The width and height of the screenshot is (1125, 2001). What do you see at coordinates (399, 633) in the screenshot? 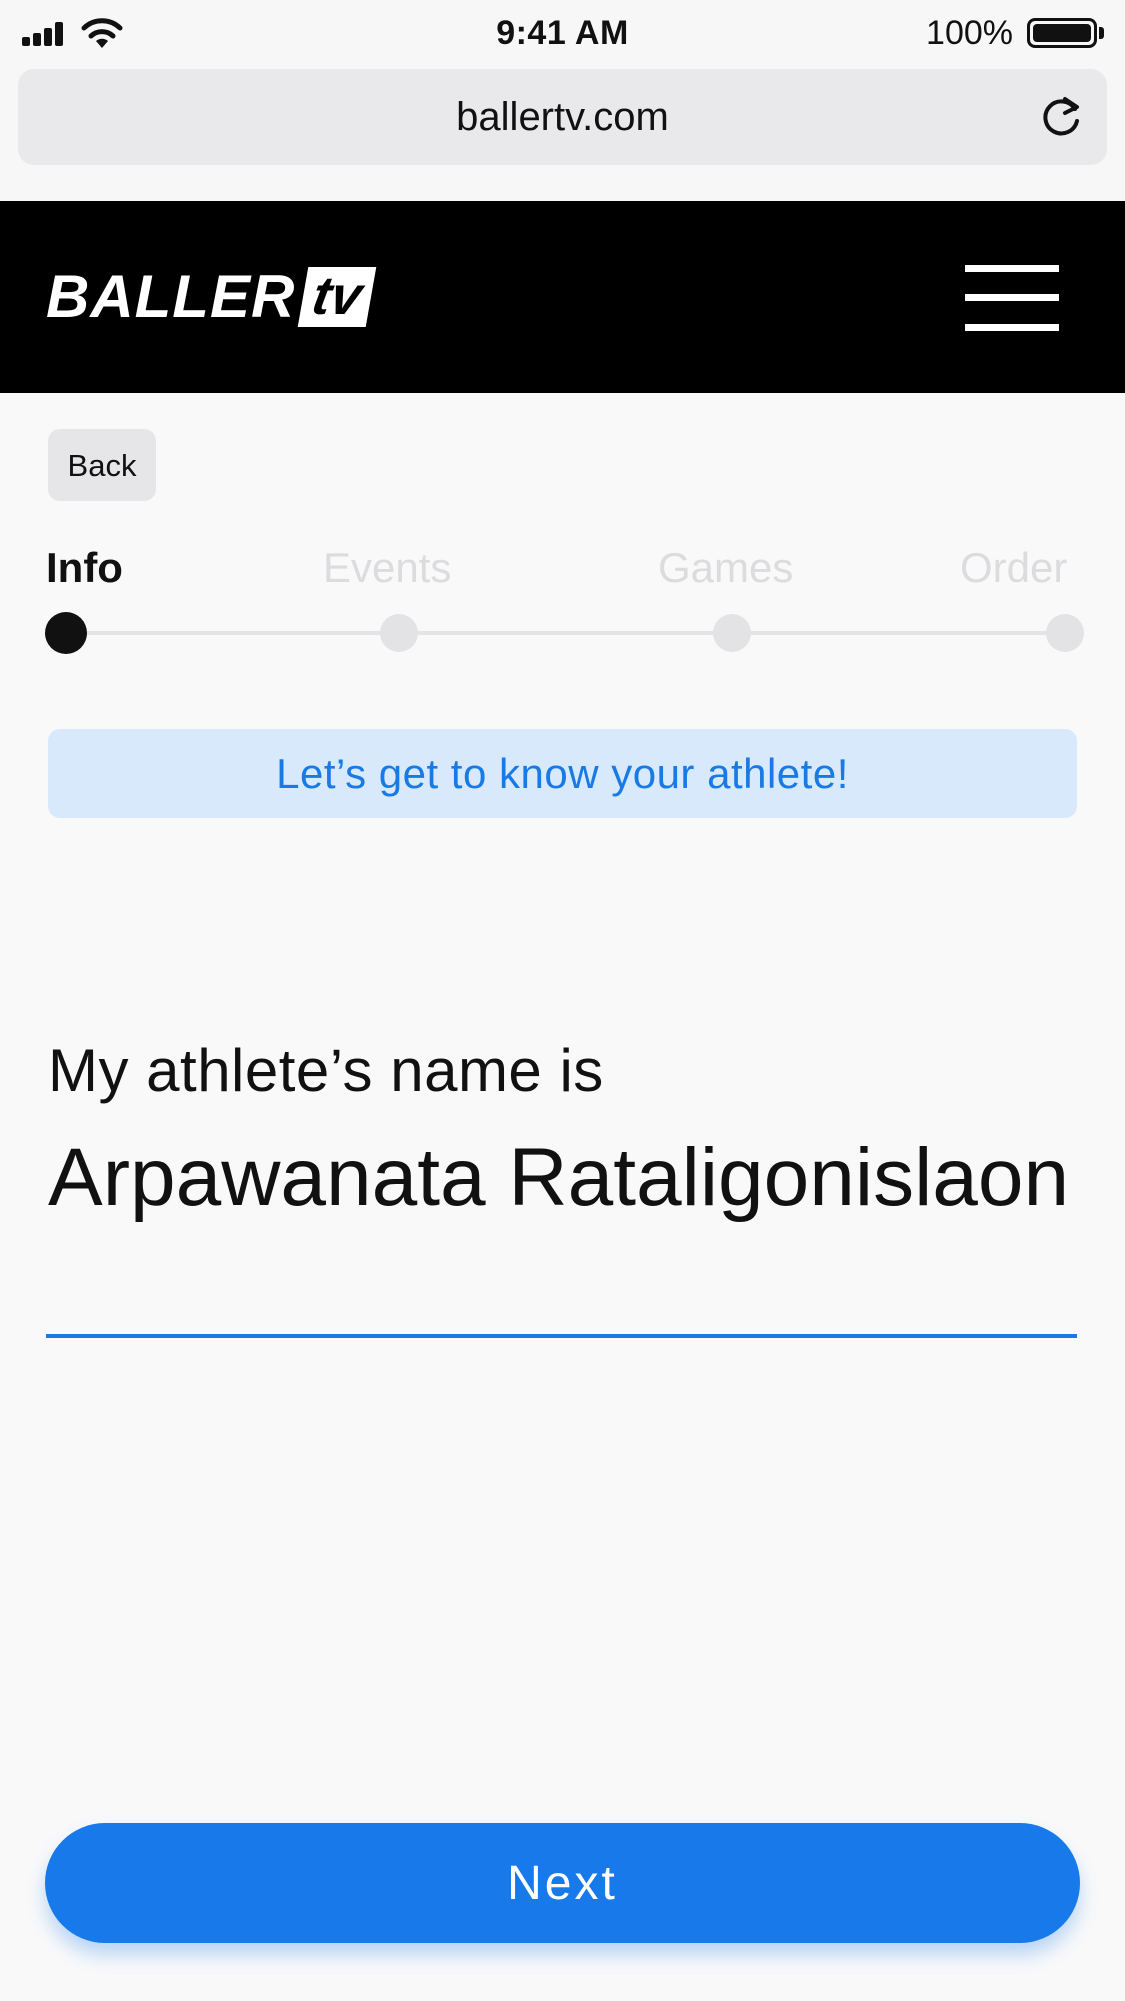
I see `step-dot-events` at bounding box center [399, 633].